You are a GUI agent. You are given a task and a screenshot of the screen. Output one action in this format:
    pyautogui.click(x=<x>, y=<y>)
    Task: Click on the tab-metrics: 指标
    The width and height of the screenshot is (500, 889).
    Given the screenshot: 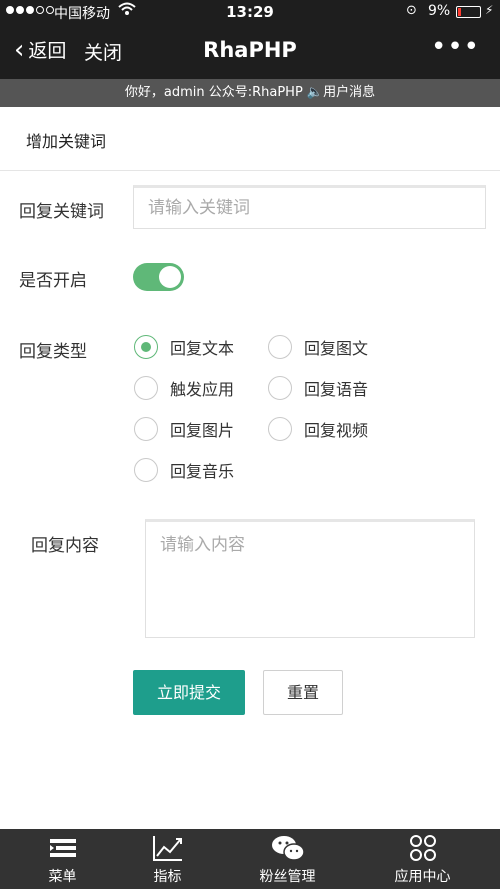 What is the action you would take?
    pyautogui.click(x=167, y=859)
    